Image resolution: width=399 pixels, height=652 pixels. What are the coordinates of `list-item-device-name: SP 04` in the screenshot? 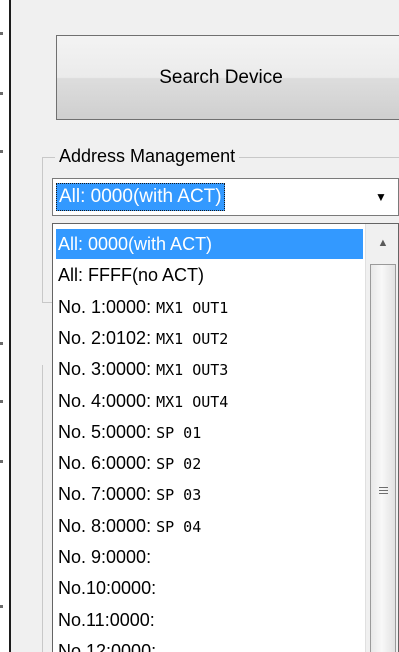 It's located at (179, 526).